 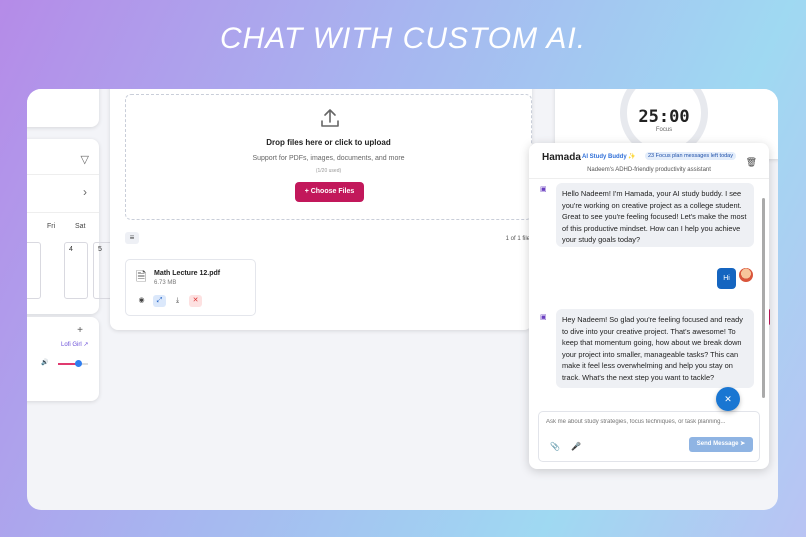 I want to click on send-message-button: Send Message ➤, so click(x=721, y=444).